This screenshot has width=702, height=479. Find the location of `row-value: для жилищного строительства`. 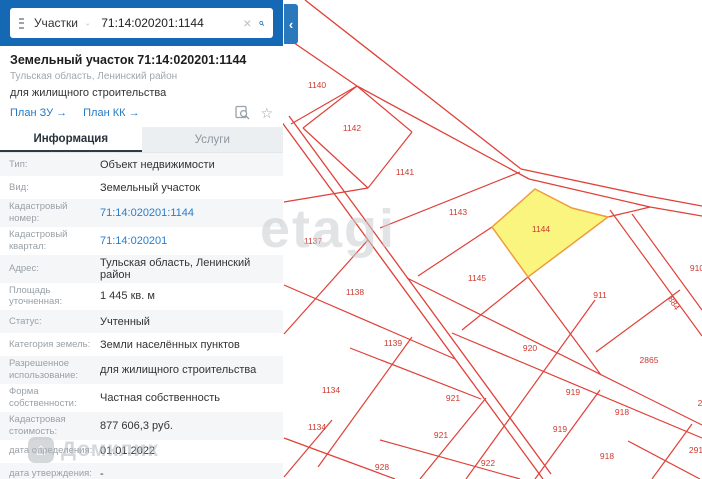

row-value: для жилищного строительства is located at coordinates (178, 370).